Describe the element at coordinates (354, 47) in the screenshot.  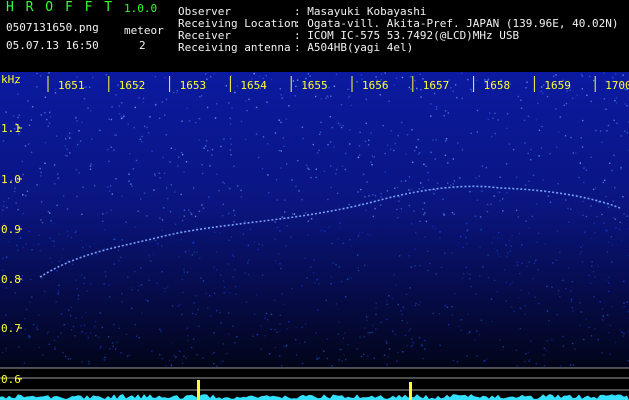
I see `antenna-value: : A504HB(yagi 4el)` at that location.